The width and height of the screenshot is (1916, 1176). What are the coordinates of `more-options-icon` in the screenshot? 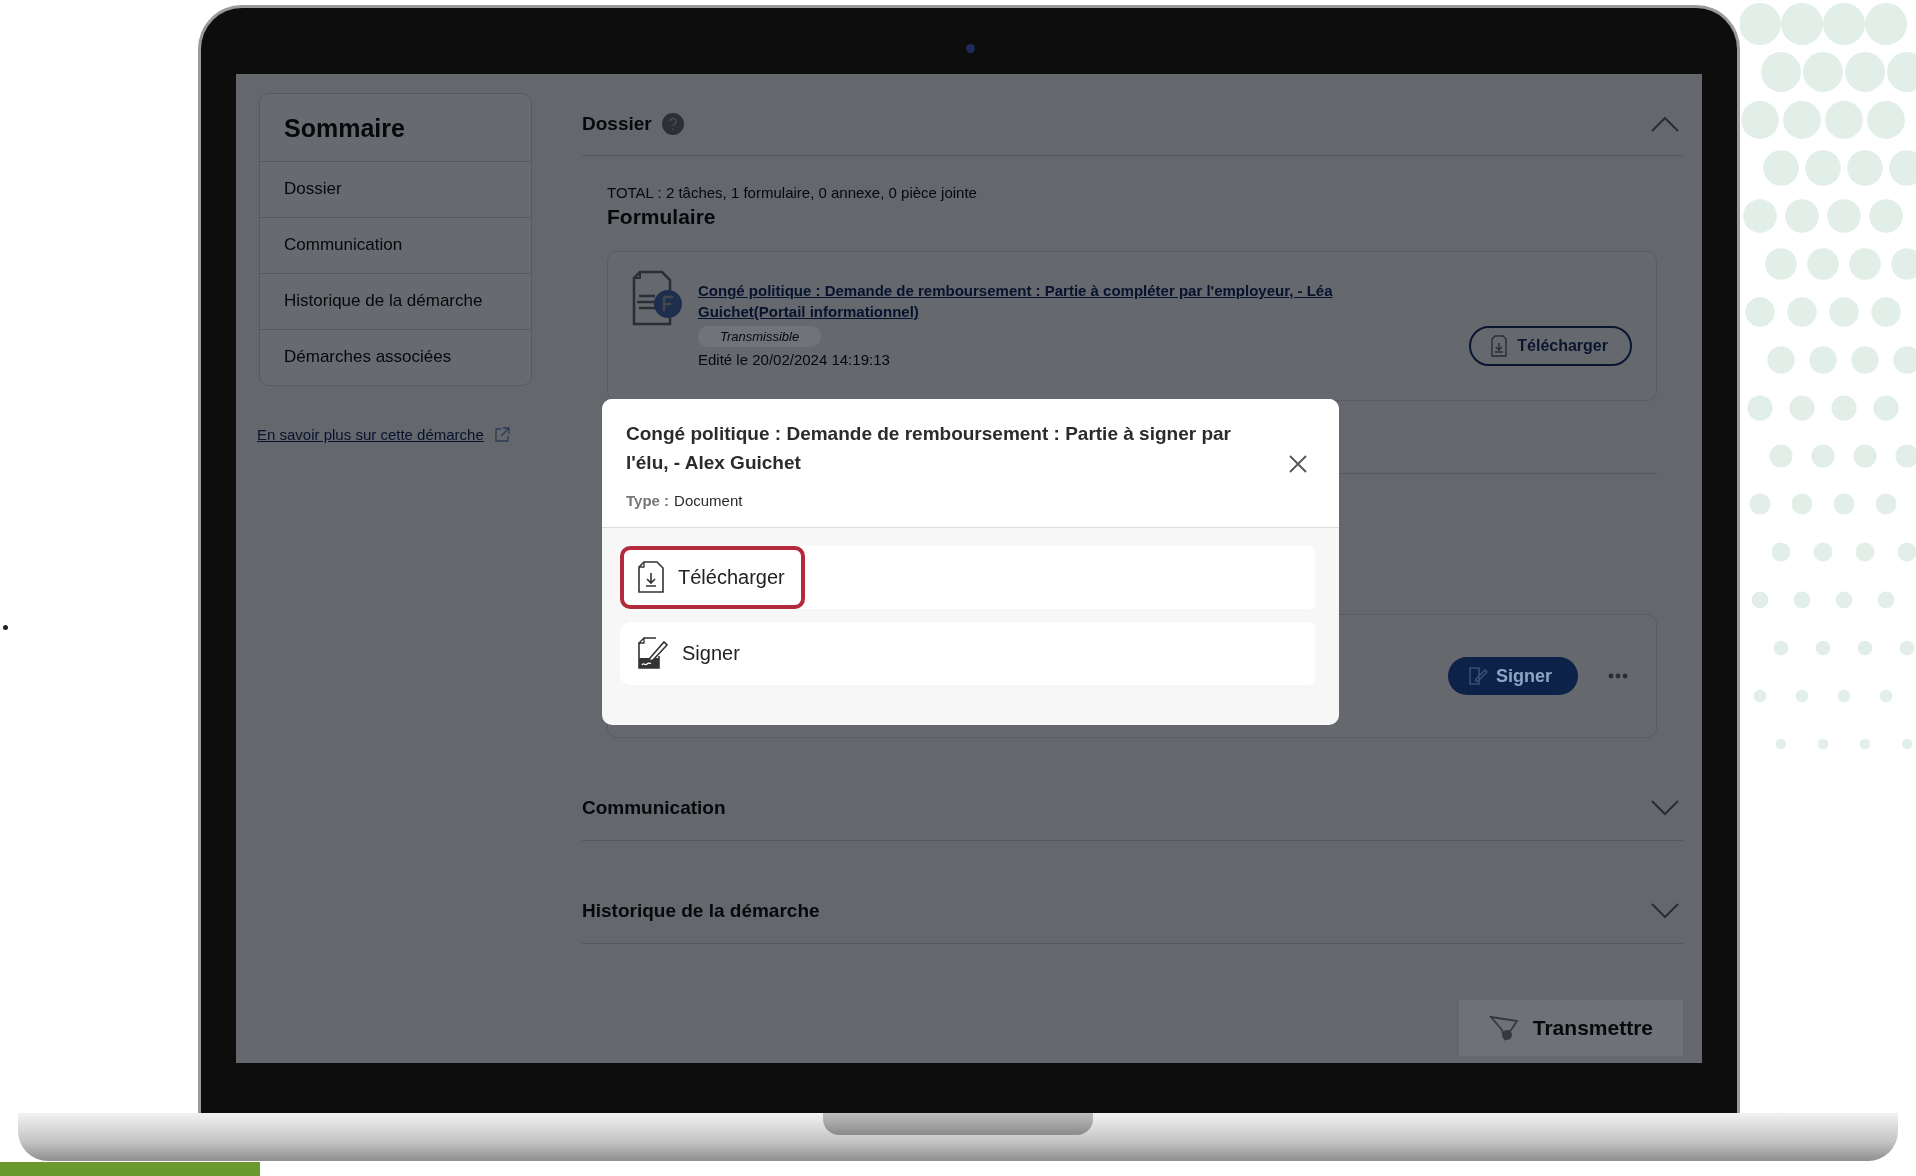 It's located at (1618, 676).